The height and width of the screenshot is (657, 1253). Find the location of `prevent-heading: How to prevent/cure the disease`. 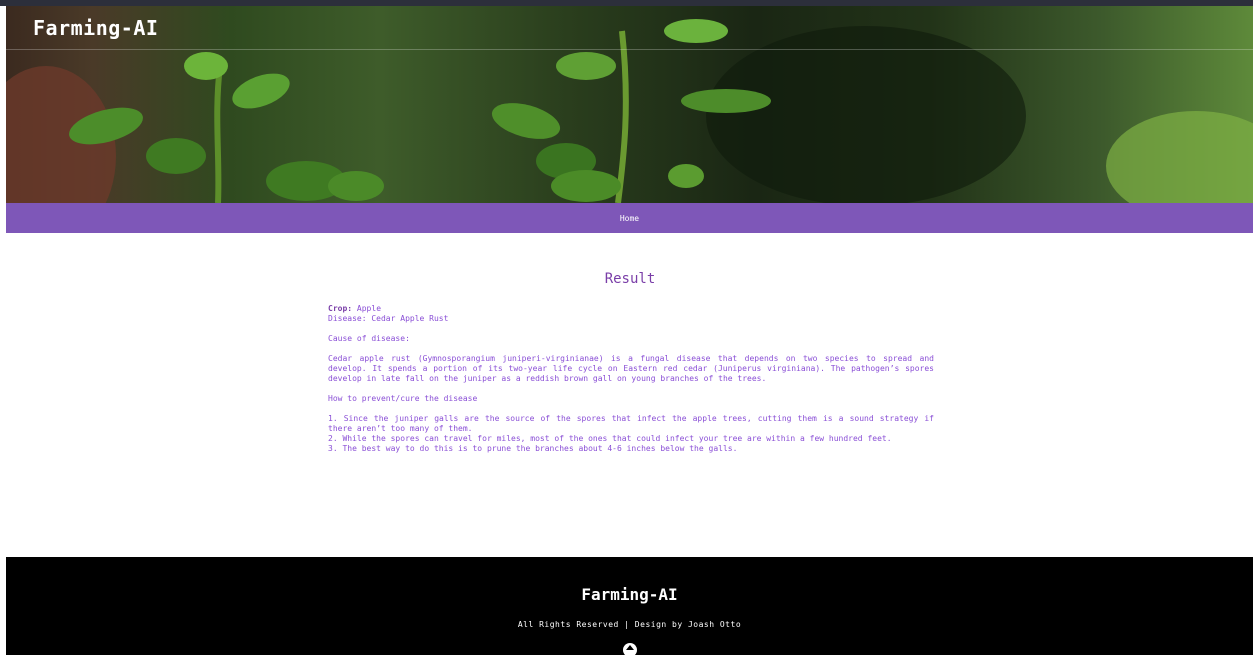

prevent-heading: How to prevent/cure the disease is located at coordinates (403, 398).